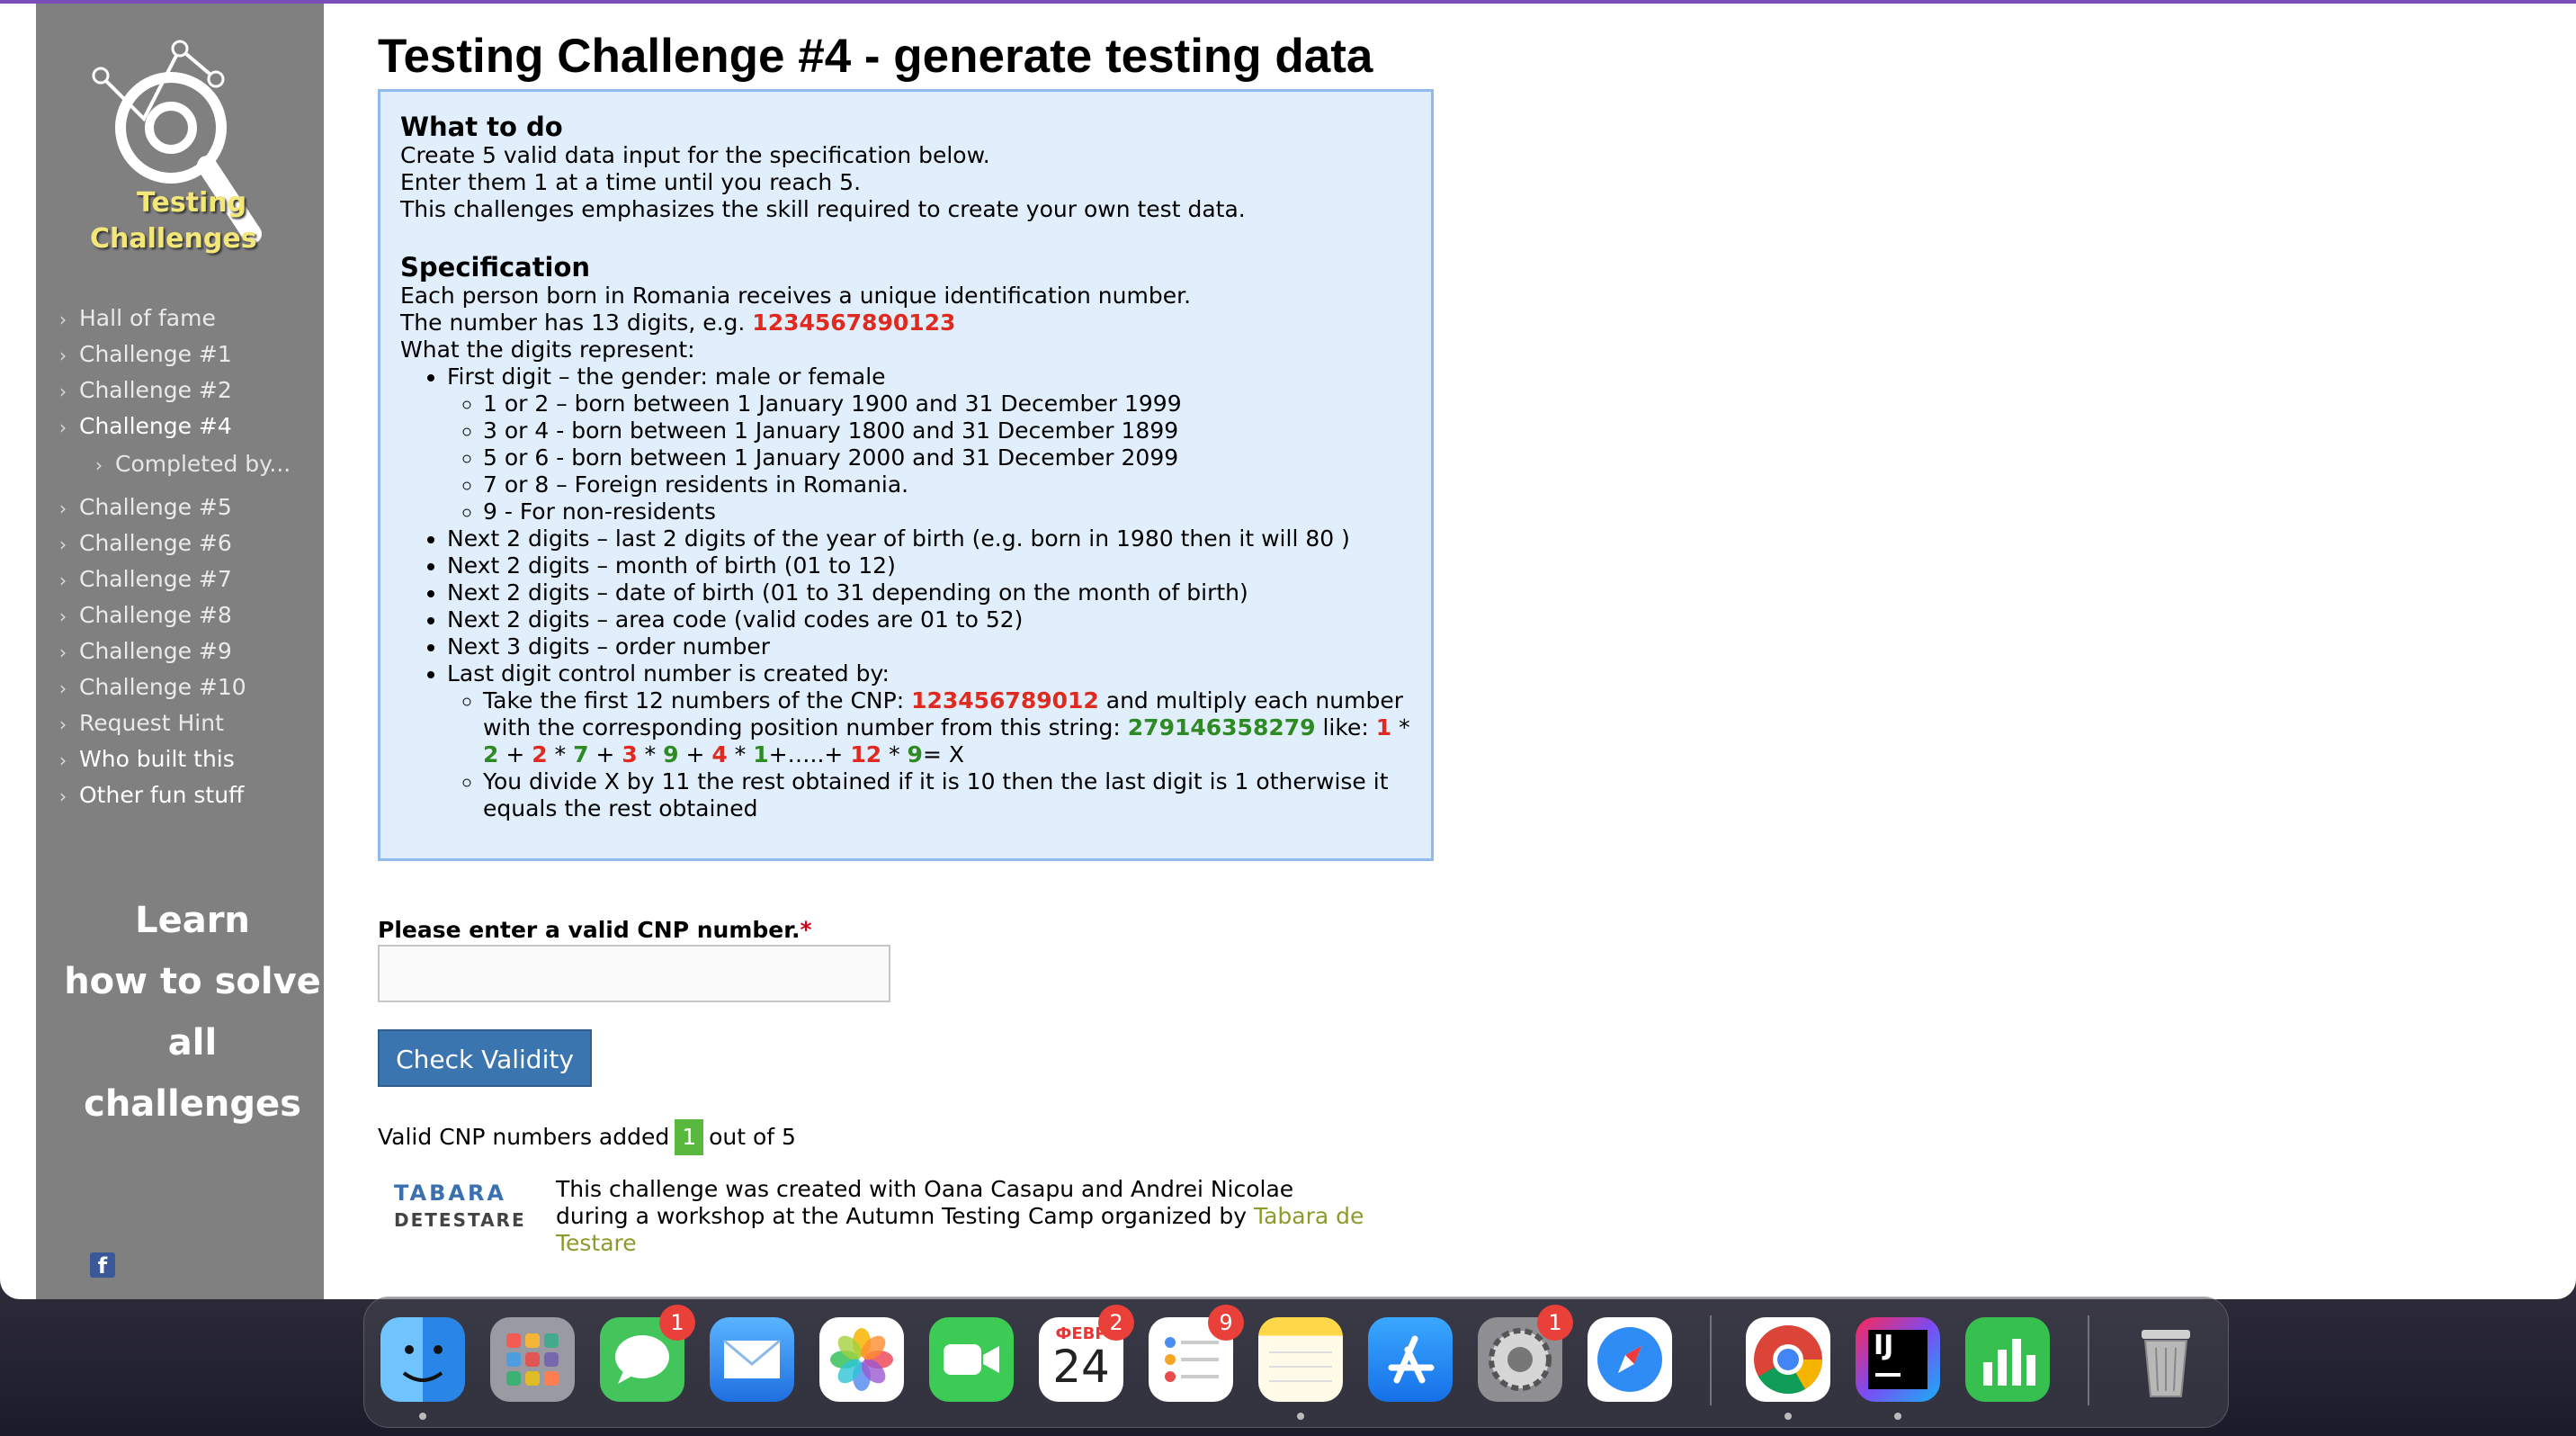  What do you see at coordinates (194, 795) in the screenshot?
I see `sidebar-item-other-fun-stuff: › Other fun stuff` at bounding box center [194, 795].